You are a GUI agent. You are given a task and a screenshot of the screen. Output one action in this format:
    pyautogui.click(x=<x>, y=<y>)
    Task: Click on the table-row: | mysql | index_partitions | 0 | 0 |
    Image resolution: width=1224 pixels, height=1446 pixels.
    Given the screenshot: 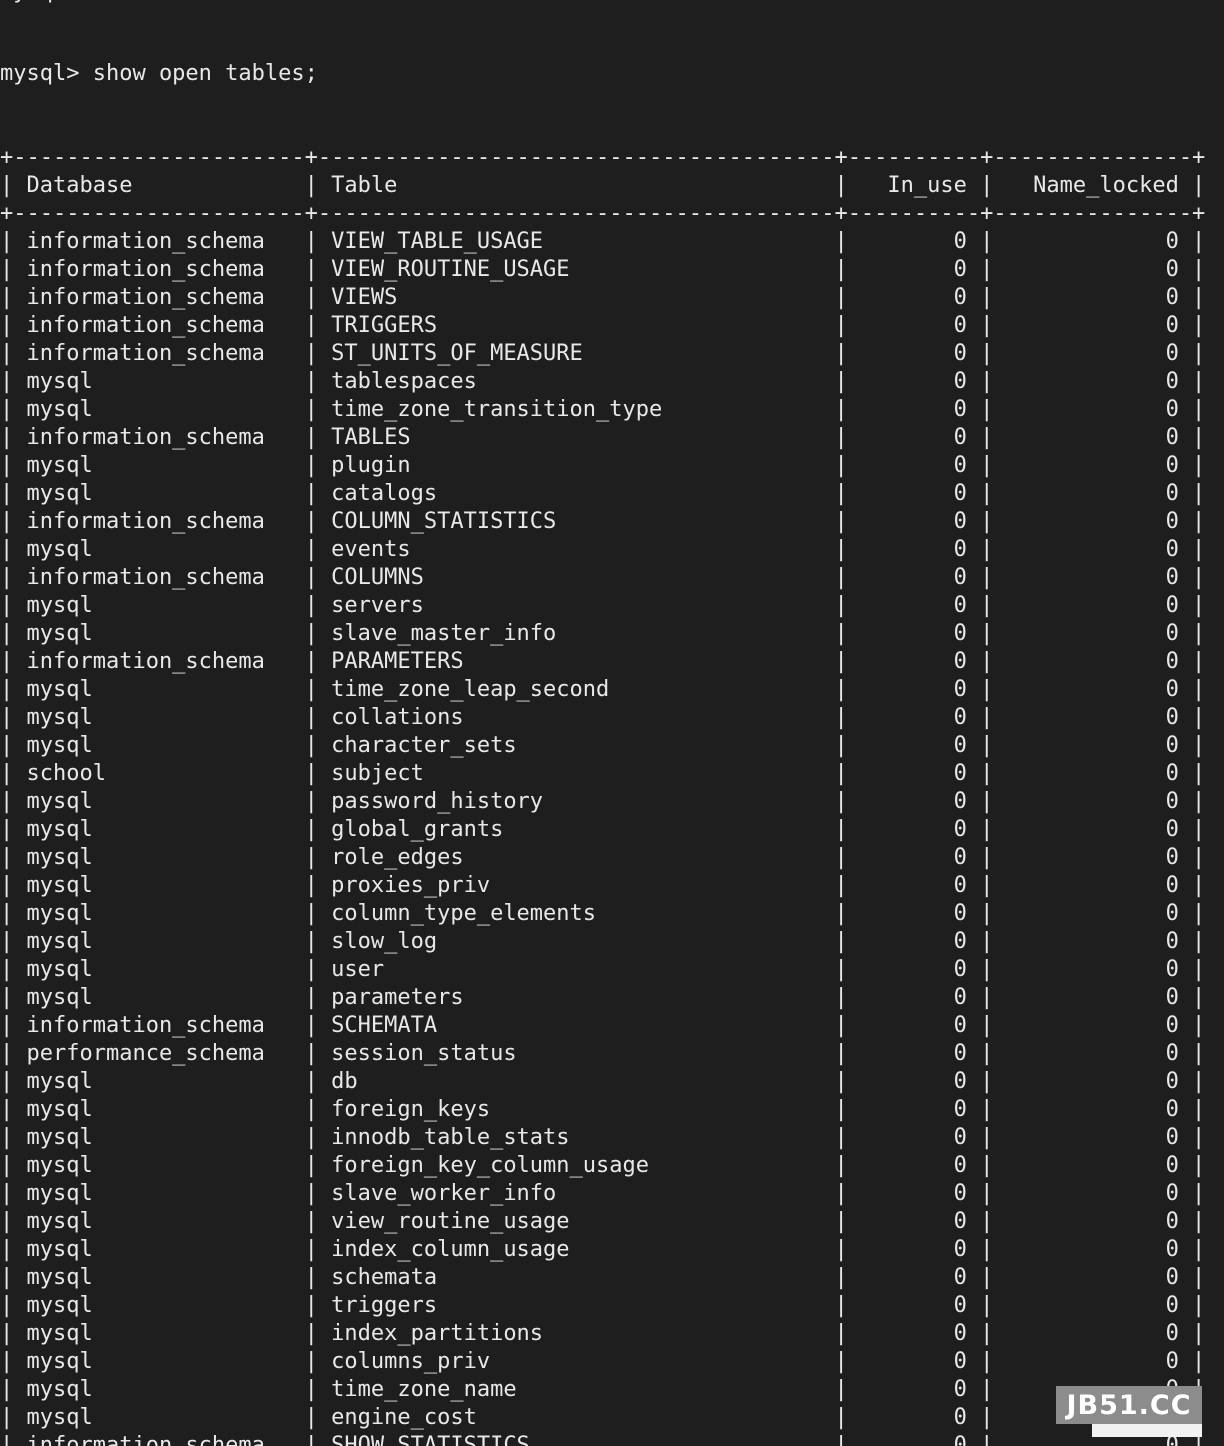 What is the action you would take?
    pyautogui.click(x=603, y=1333)
    